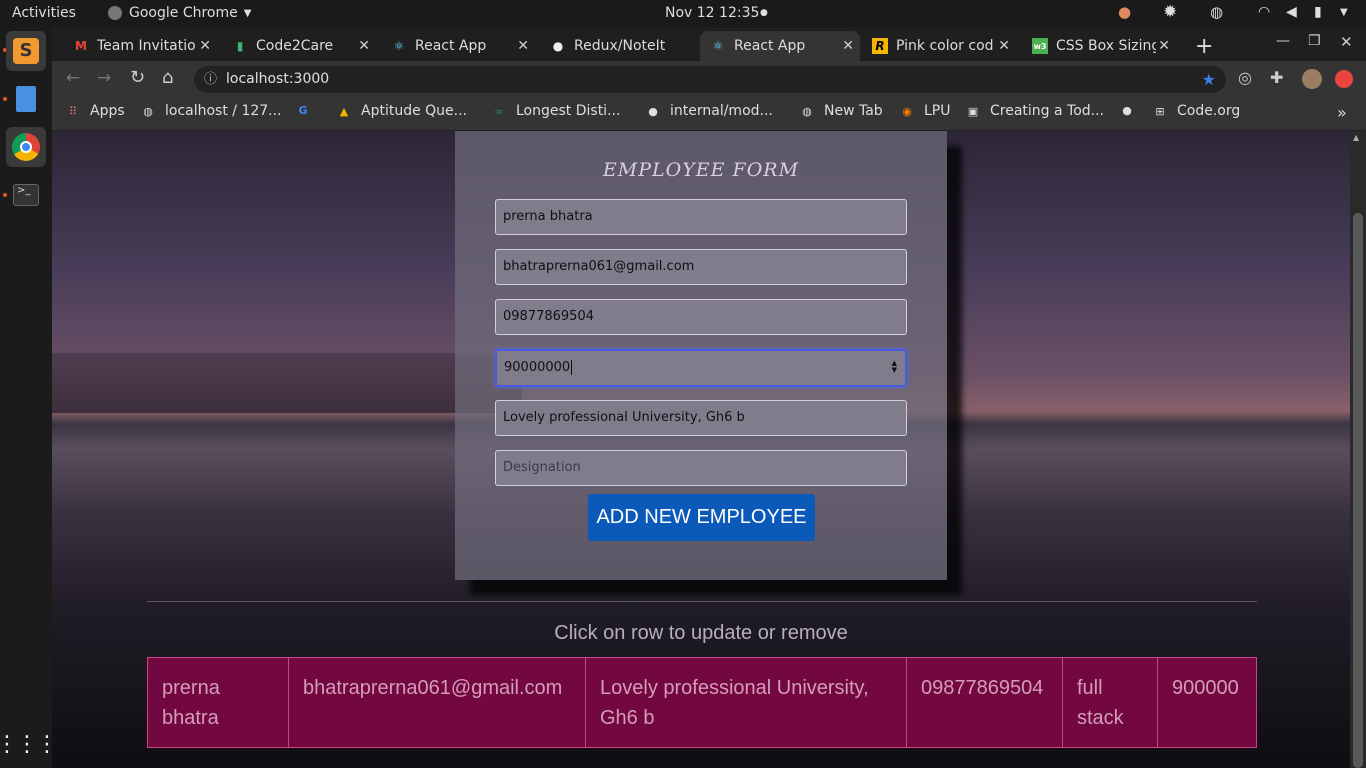 The width and height of the screenshot is (1366, 768). I want to click on app-menu: Google Chrome ▼, so click(179, 13).